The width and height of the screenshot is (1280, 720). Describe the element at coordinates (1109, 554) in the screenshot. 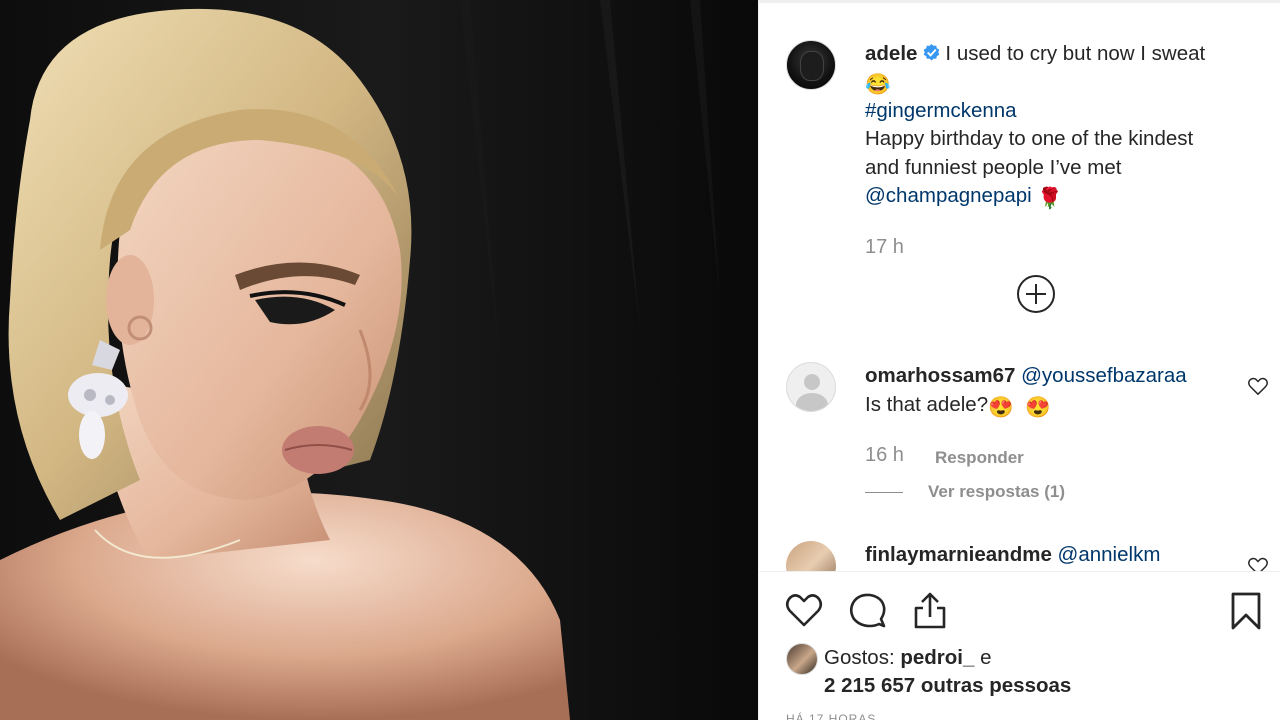

I see `comment-2-mention: @annielkm` at that location.